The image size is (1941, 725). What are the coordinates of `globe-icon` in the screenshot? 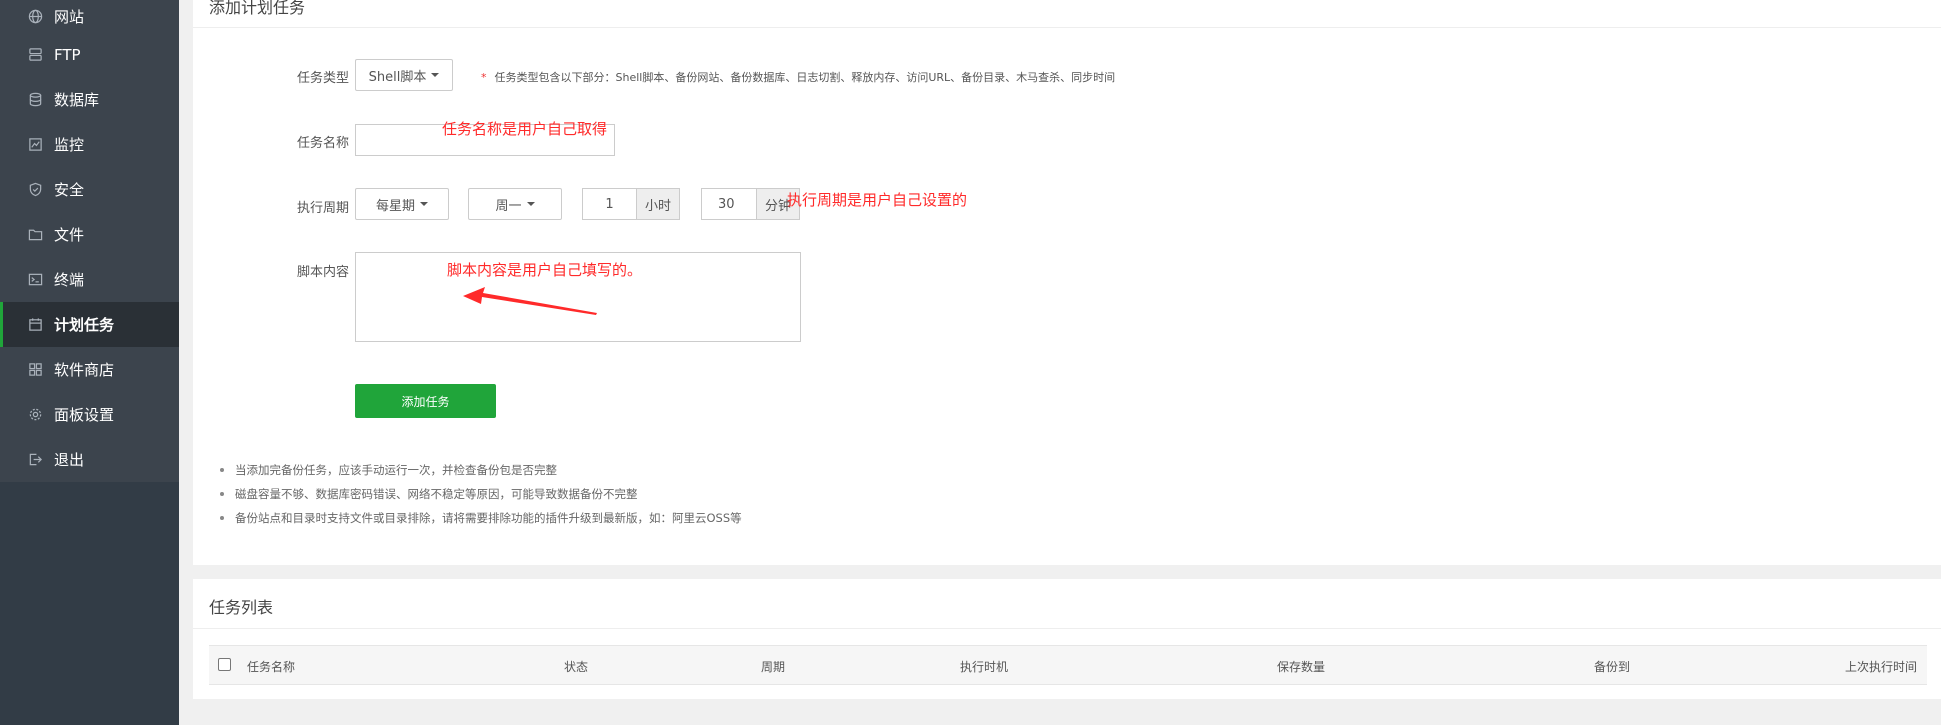 It's located at (35, 16).